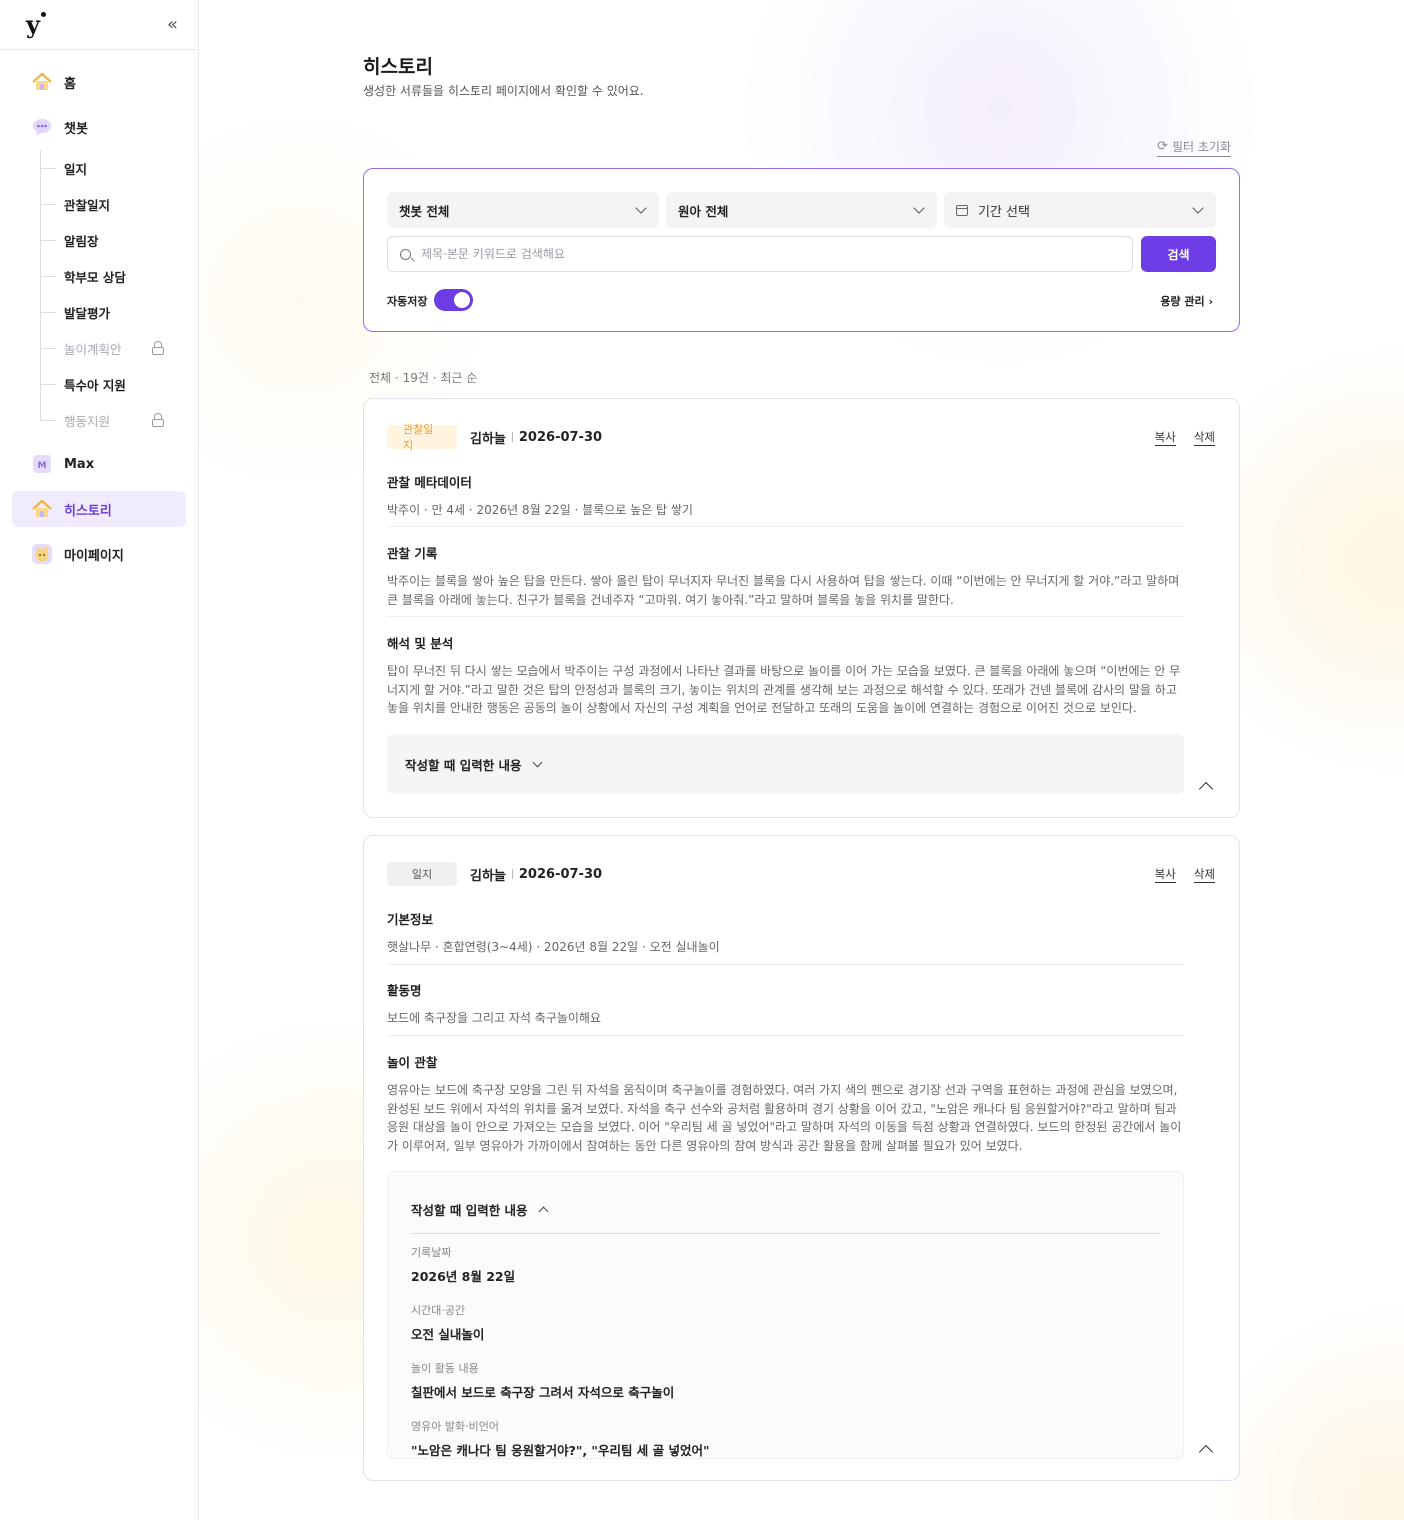 The image size is (1404, 1520). What do you see at coordinates (119, 240) in the screenshot?
I see `sidebar-subitem-notice: 알림장` at bounding box center [119, 240].